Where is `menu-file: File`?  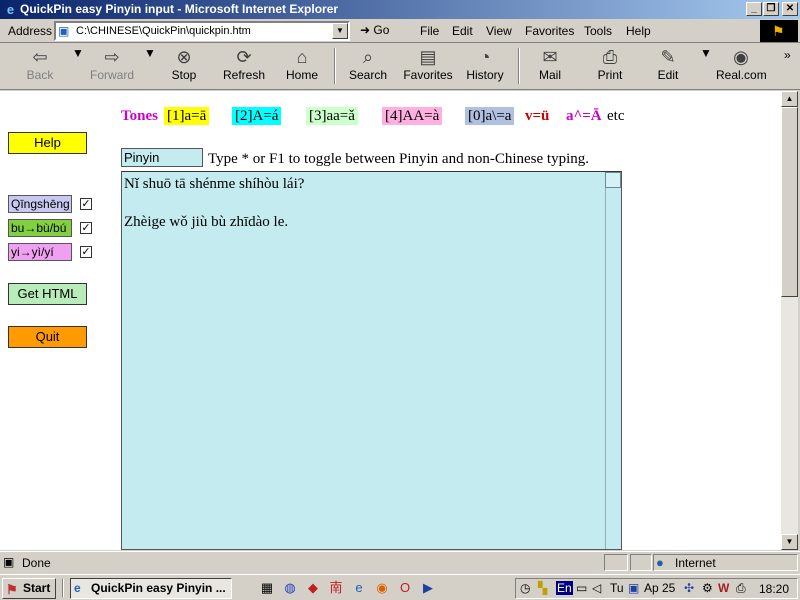 menu-file: File is located at coordinates (429, 31).